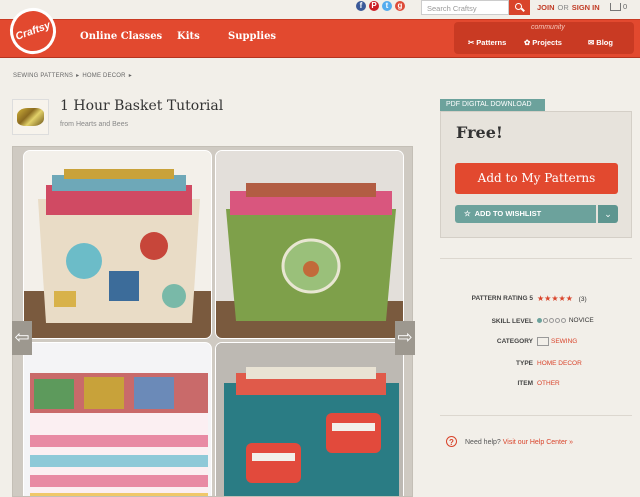 The image size is (640, 497). What do you see at coordinates (380, 6) in the screenshot?
I see `social-links: f P t g` at bounding box center [380, 6].